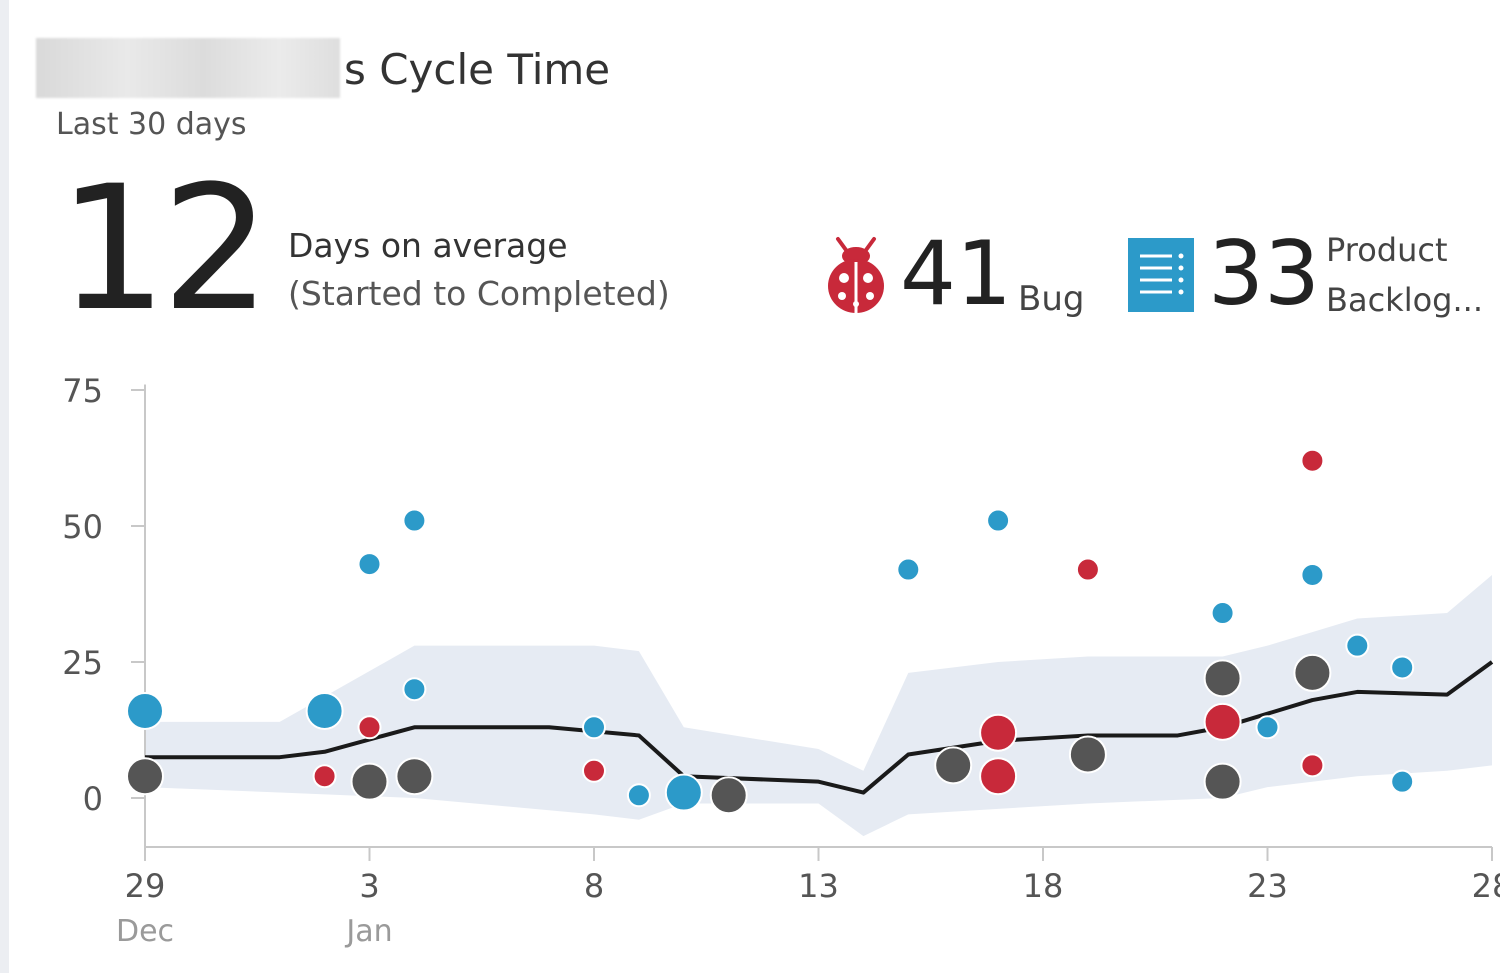 This screenshot has height=973, width=1500. What do you see at coordinates (428, 245) in the screenshot?
I see `average-label: Days on average` at bounding box center [428, 245].